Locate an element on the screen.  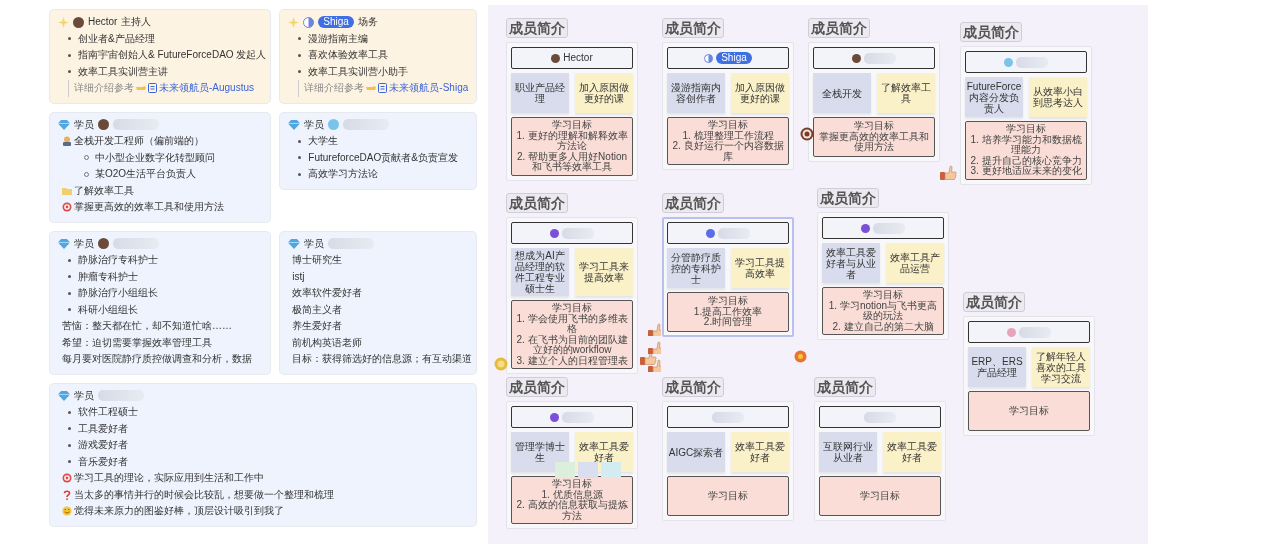
list-item-text: 某O2O生活平台负责人 is located at coordinates (146, 174).